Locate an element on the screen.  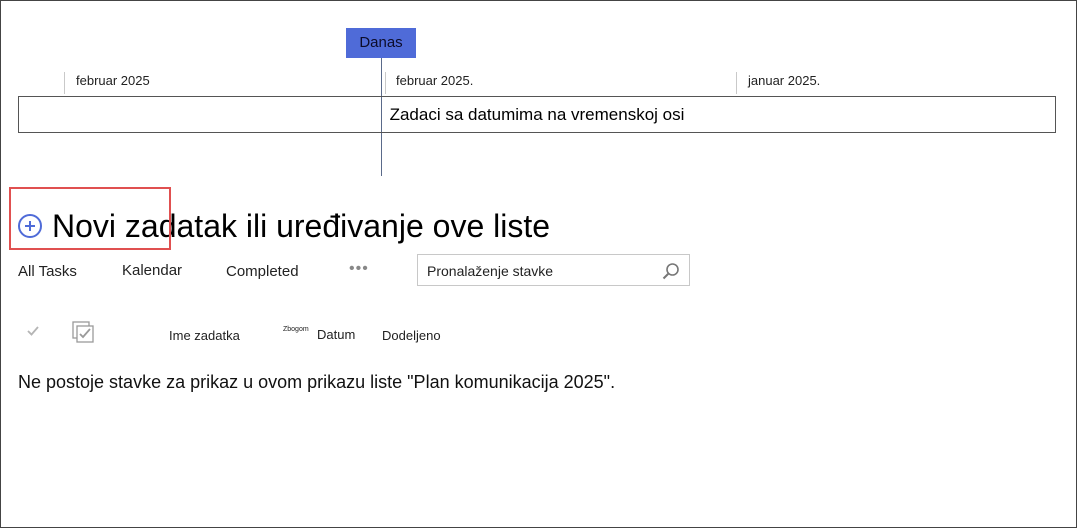
column-header-assigned: Dodeljeno is located at coordinates (411, 335).